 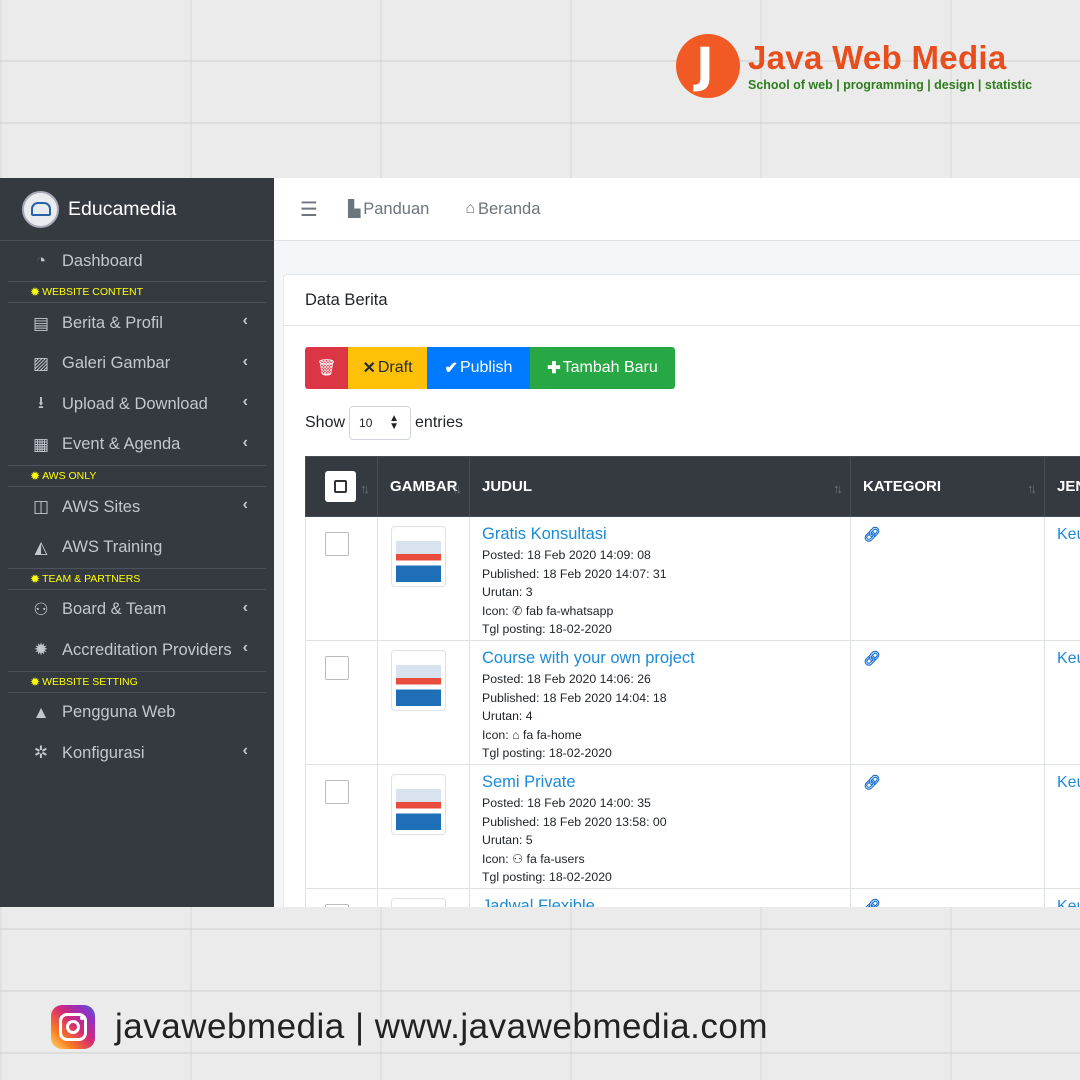 I want to click on entries-select: 10 ▲ ▼, so click(x=380, y=423).